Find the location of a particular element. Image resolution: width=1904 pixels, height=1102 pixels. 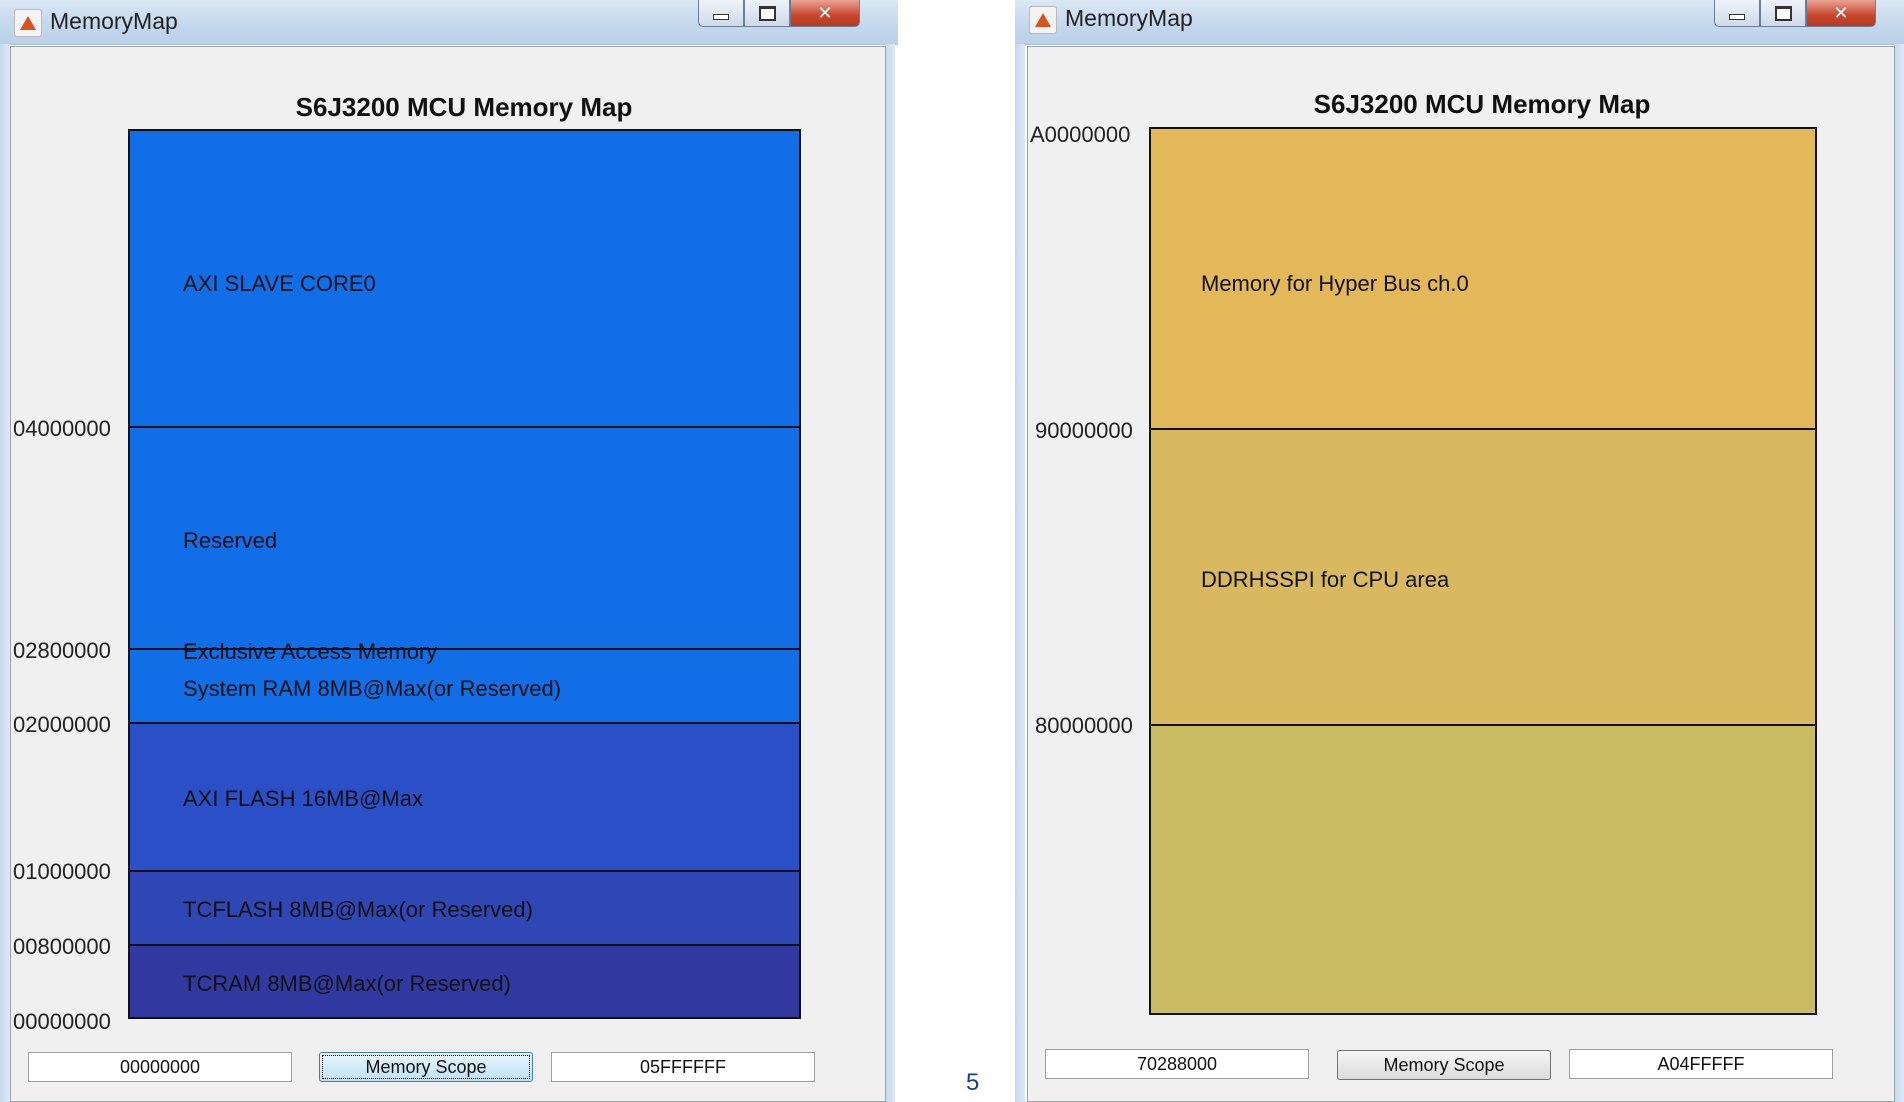

region-label: Memory for Hyper Bus ch.0 is located at coordinates (1335, 283).